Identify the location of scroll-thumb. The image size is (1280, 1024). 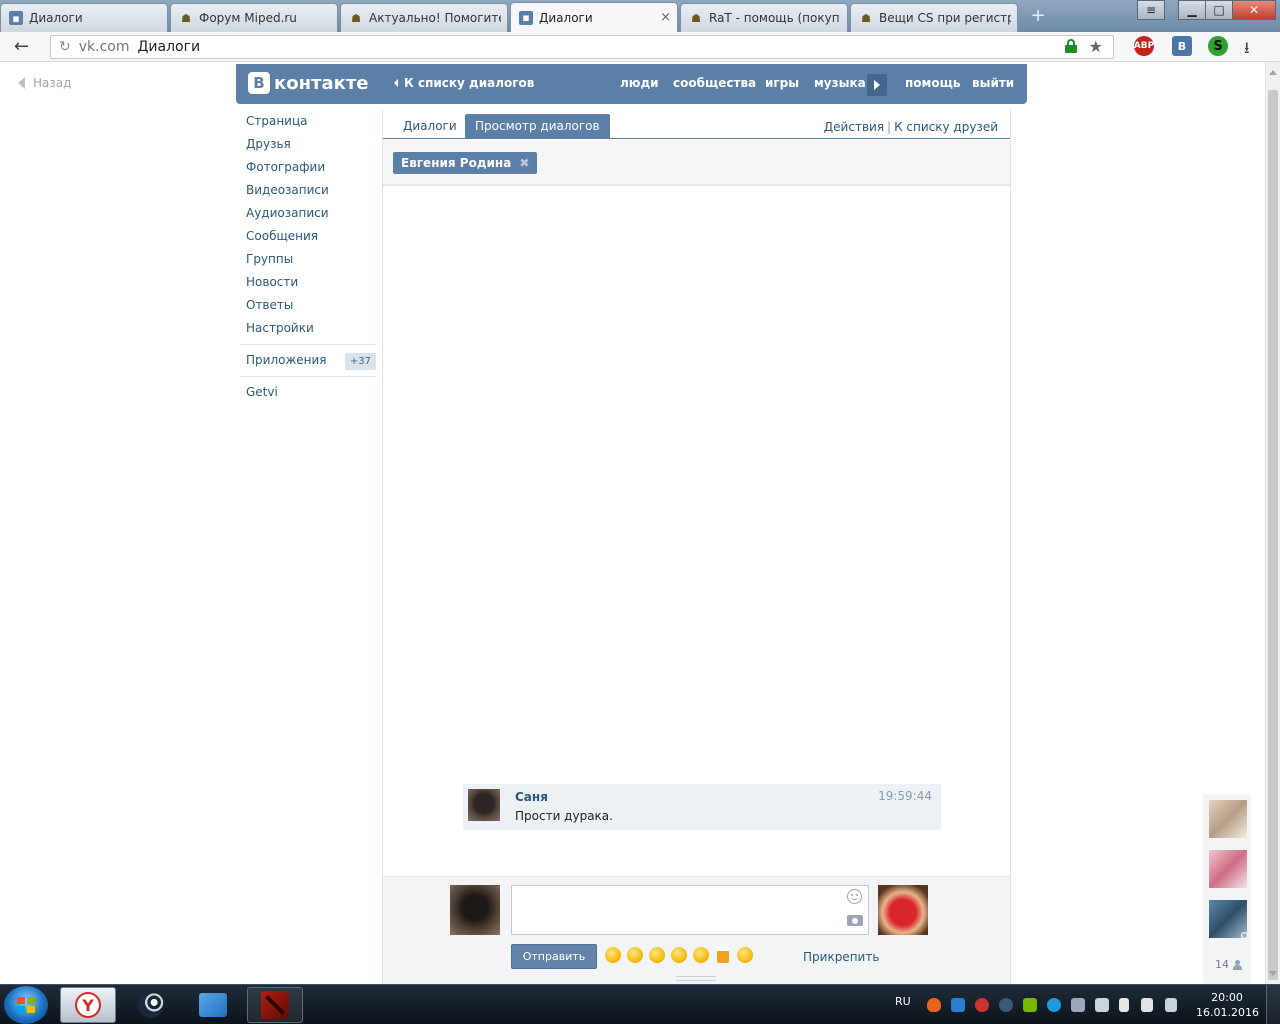
(1273, 535).